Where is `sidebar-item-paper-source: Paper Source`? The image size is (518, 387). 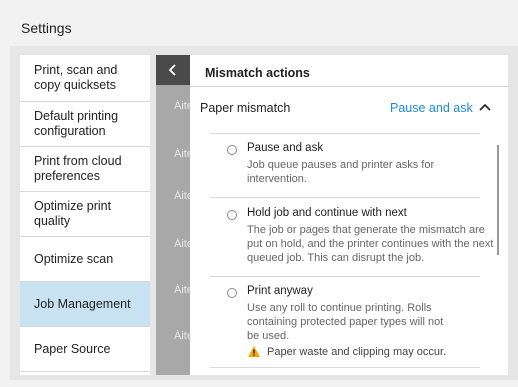
sidebar-item-paper-source: Paper Source is located at coordinates (85, 349).